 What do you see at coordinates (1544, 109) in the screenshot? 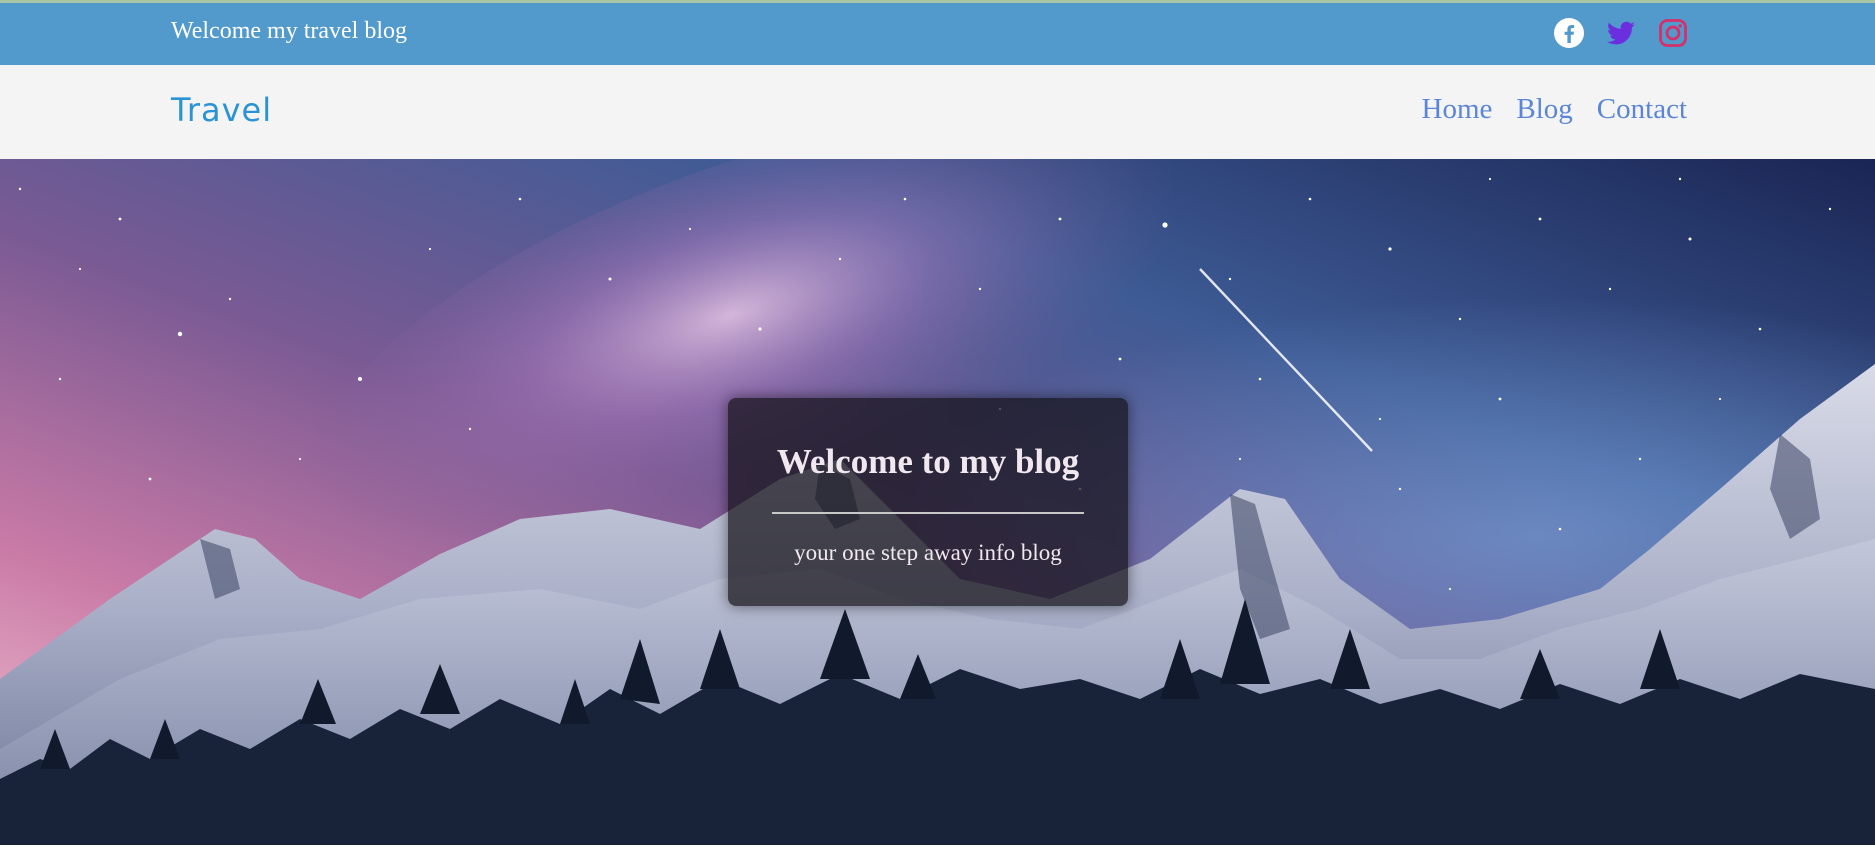
I see `nav-link-blog: Blog` at bounding box center [1544, 109].